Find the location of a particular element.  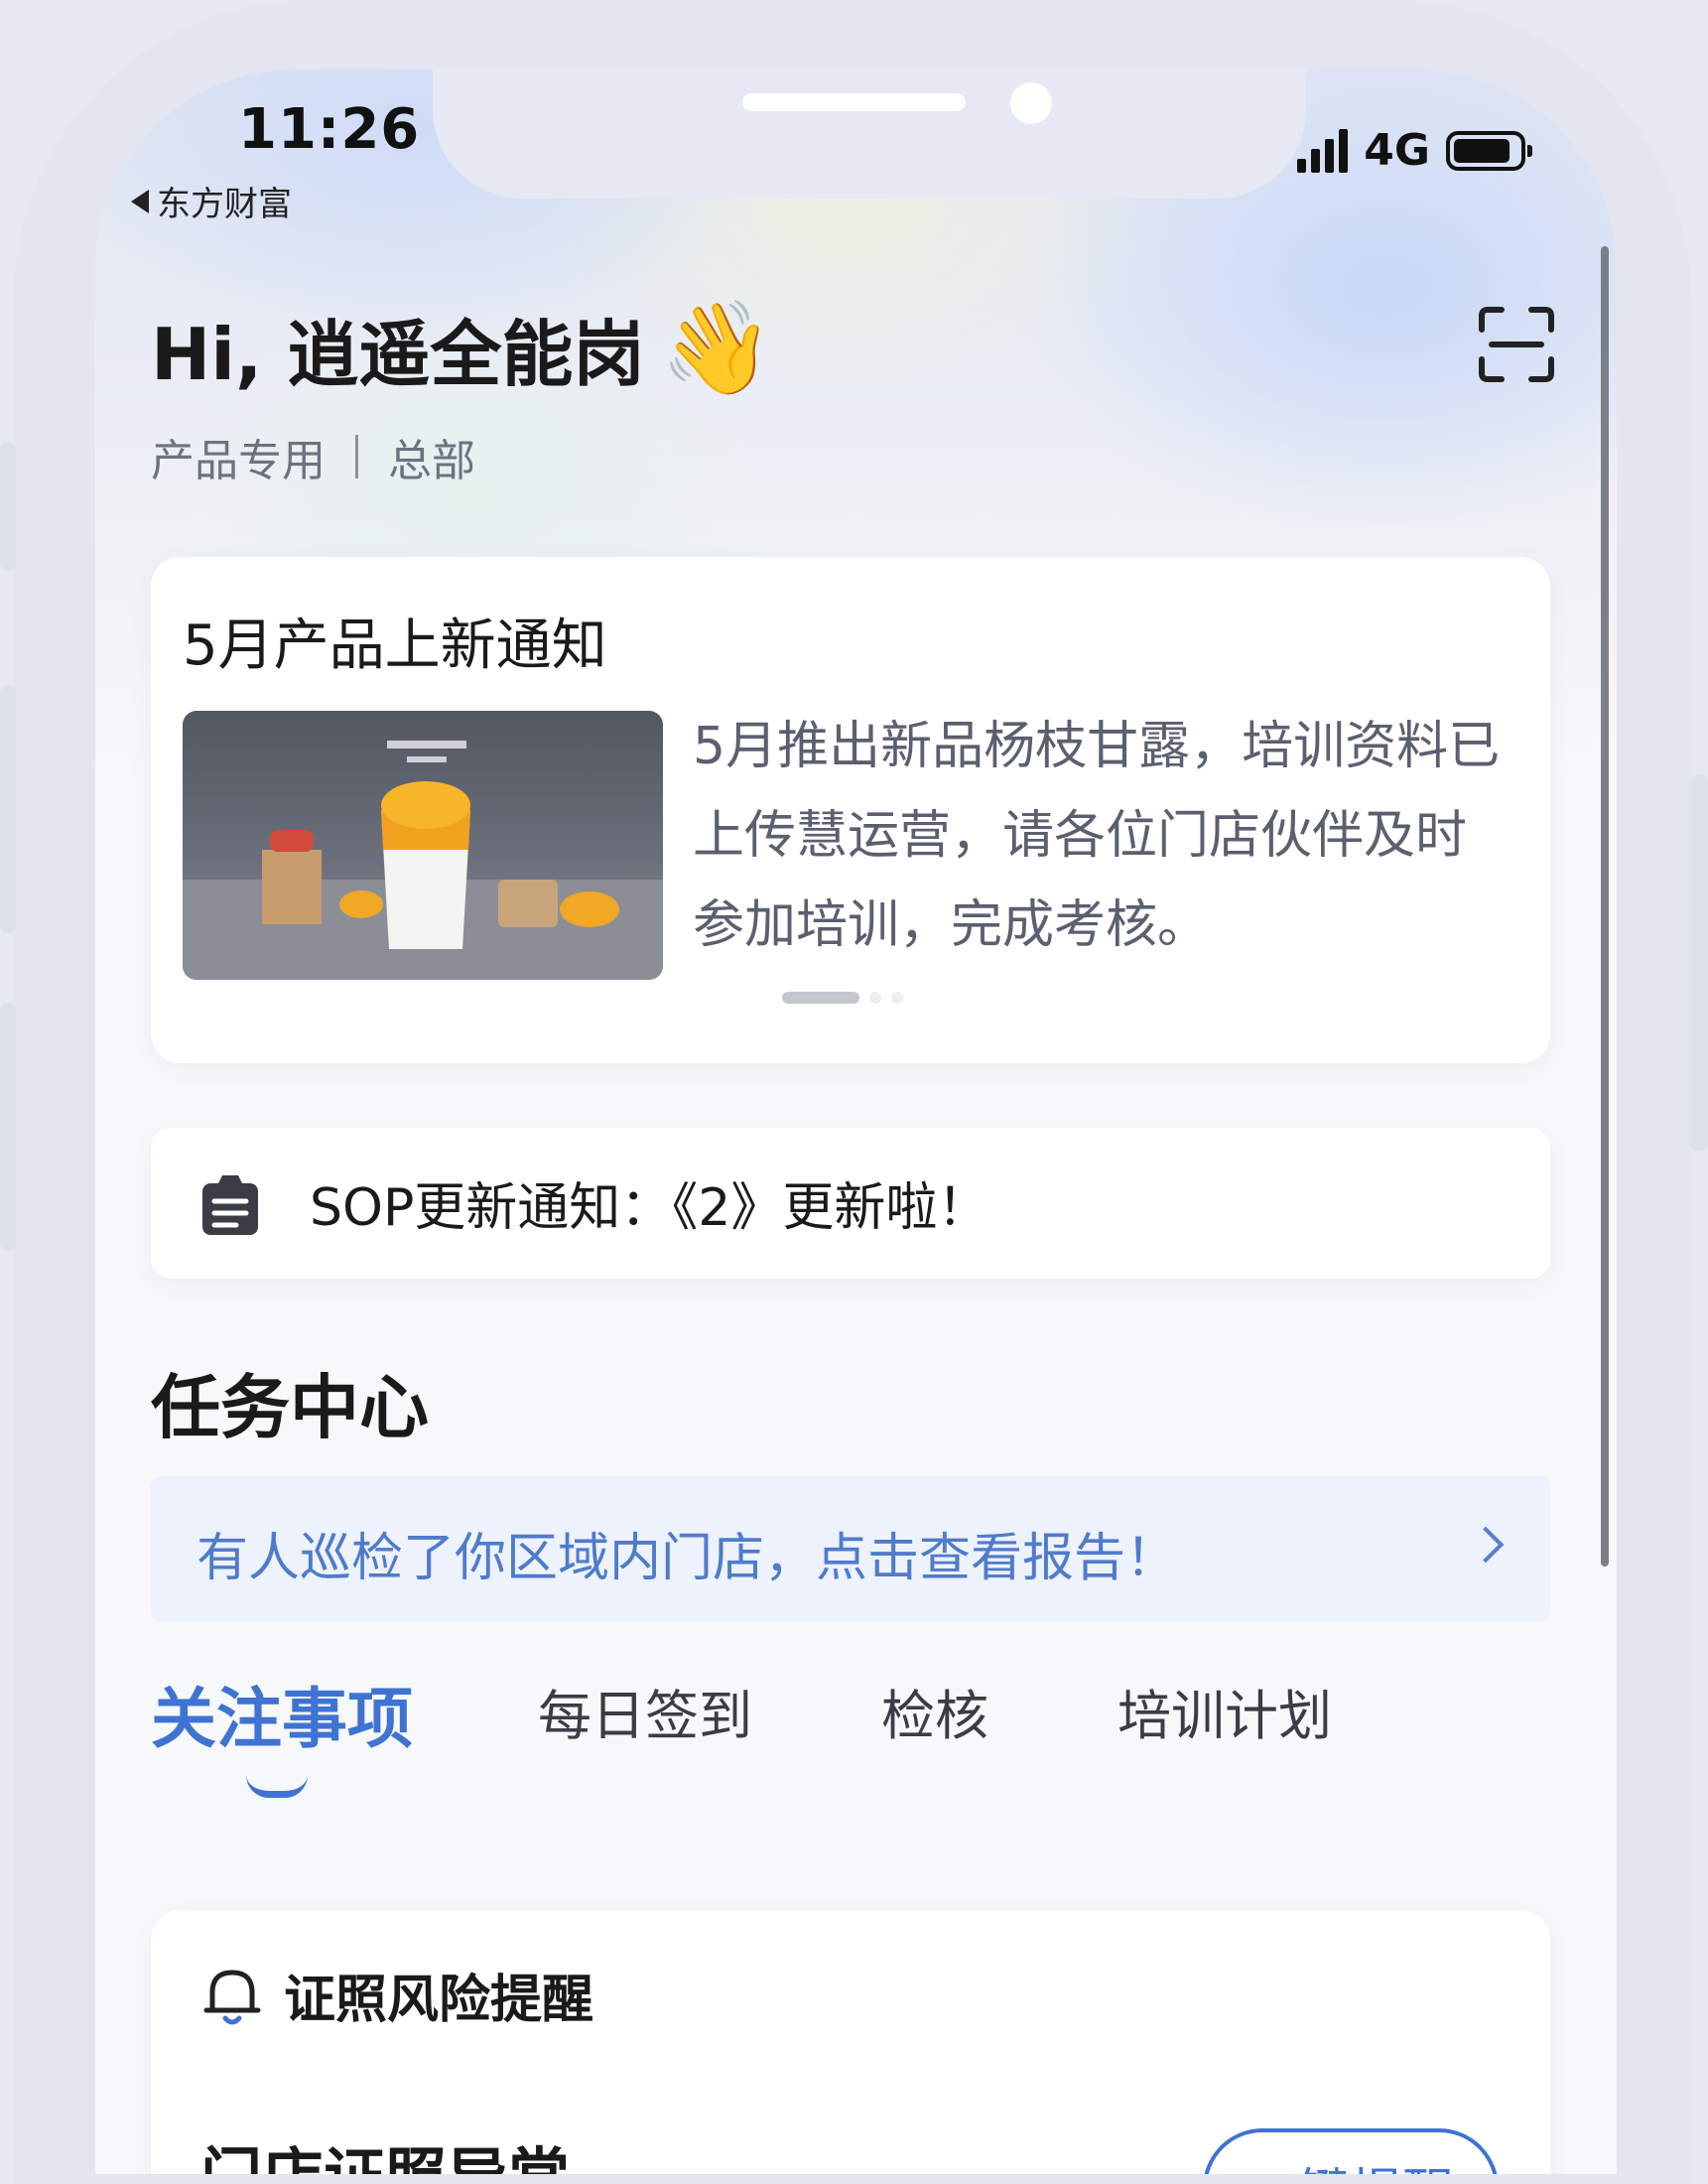

cellular-signal-icon is located at coordinates (1323, 150).